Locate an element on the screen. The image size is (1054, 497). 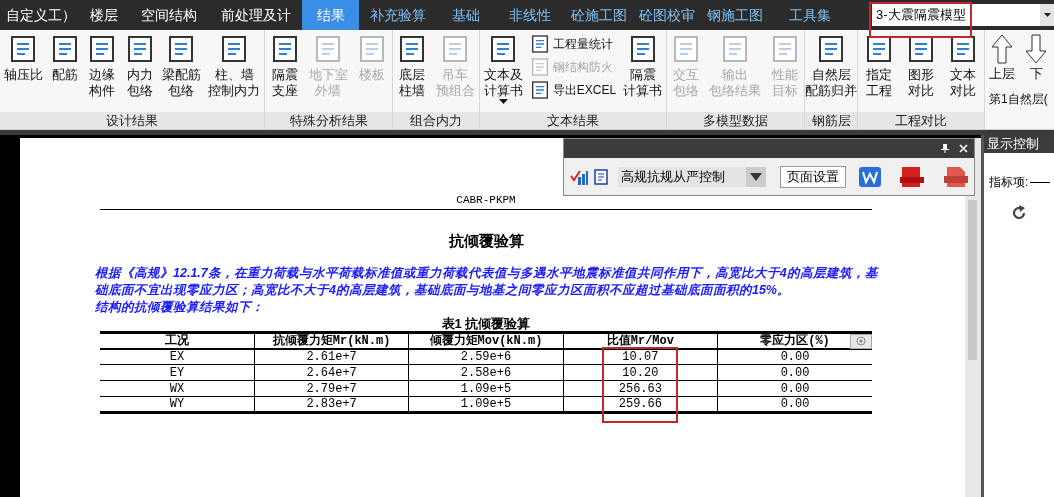
group-label: 钢筋层 is located at coordinates (831, 120).